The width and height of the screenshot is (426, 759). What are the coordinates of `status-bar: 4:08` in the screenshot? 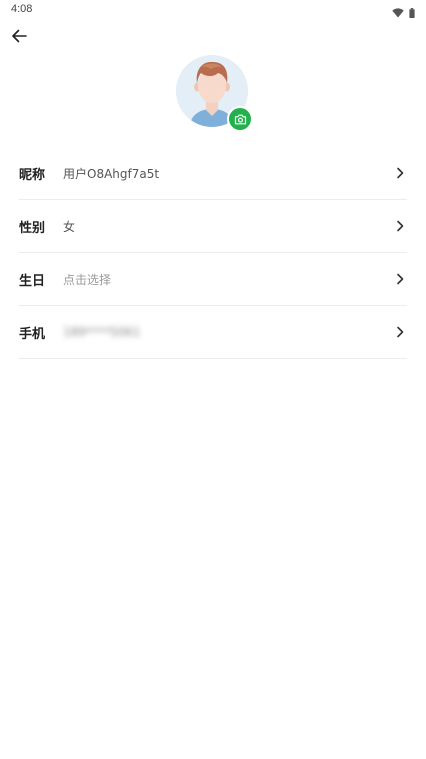 It's located at (213, 10).